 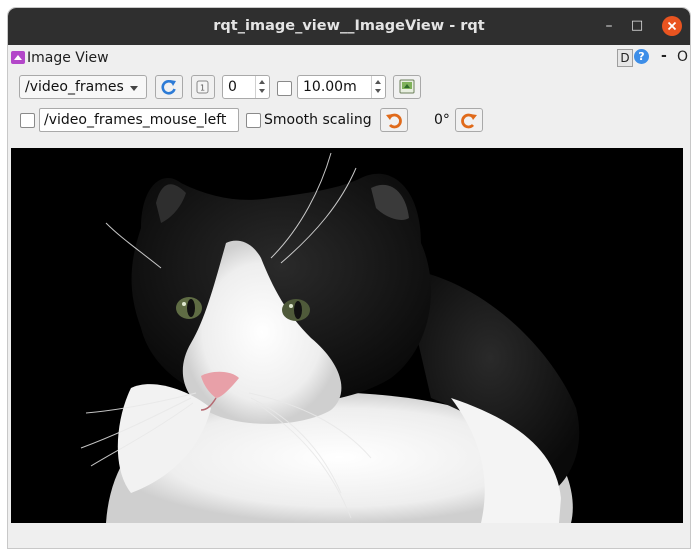 I want to click on topic-select-value: /video_frames, so click(x=74, y=87).